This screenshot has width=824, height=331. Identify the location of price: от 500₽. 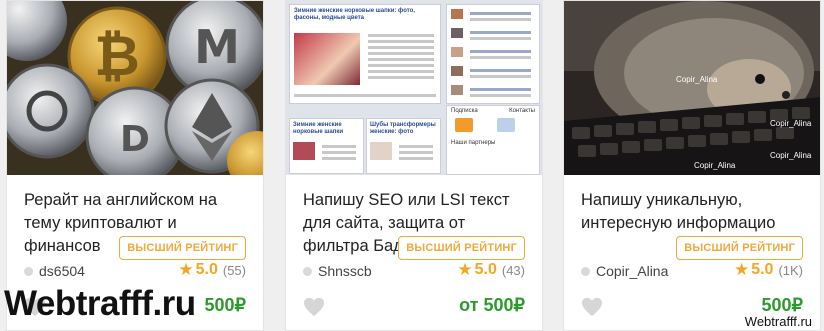
(492, 305).